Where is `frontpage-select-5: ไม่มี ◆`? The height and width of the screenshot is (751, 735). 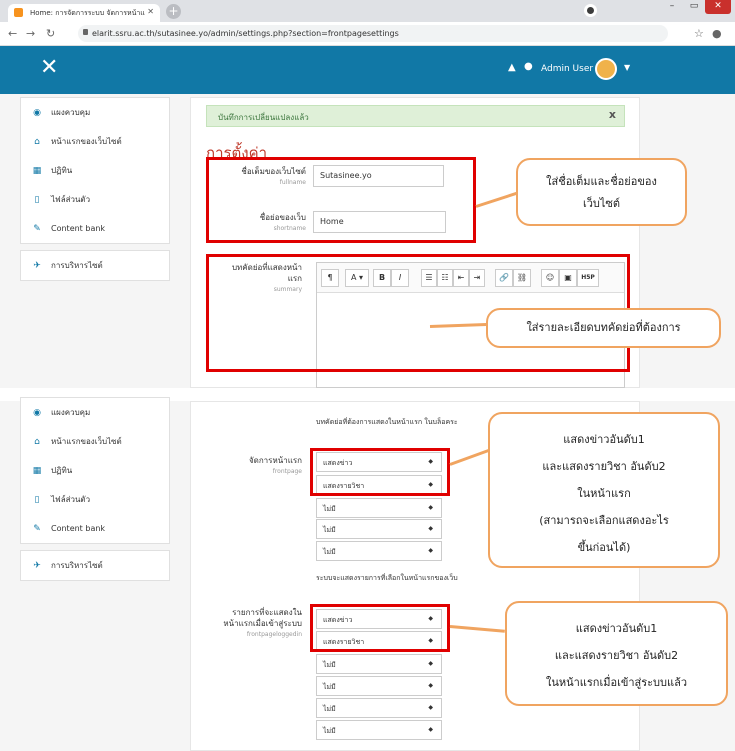 frontpage-select-5: ไม่มี ◆ is located at coordinates (379, 551).